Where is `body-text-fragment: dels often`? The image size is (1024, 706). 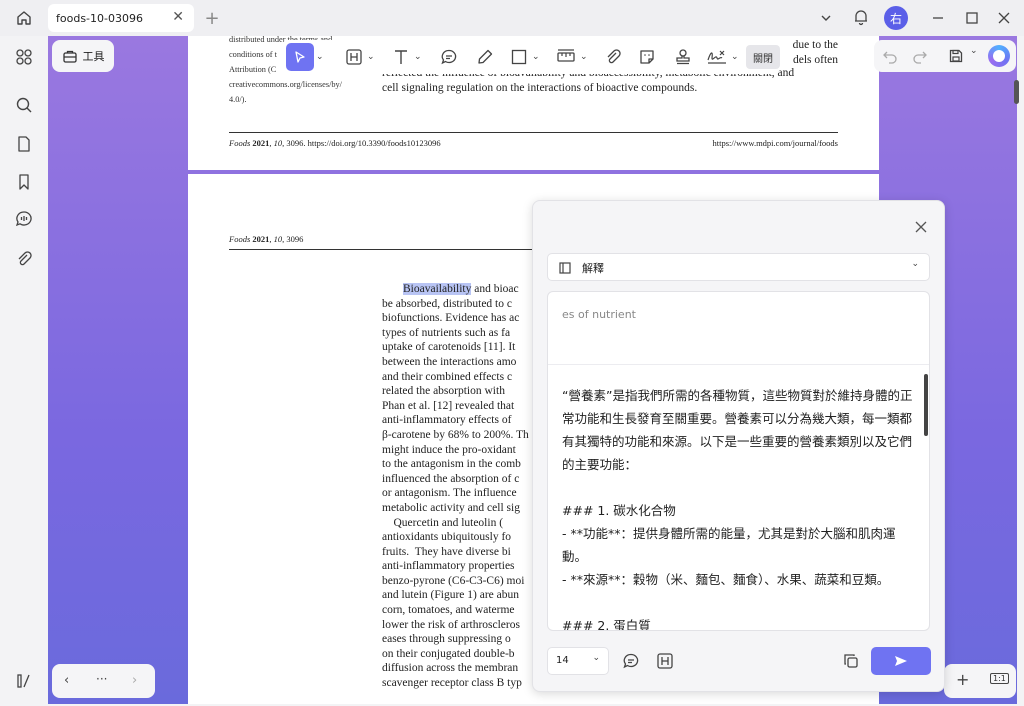 body-text-fragment: dels often is located at coordinates (815, 60).